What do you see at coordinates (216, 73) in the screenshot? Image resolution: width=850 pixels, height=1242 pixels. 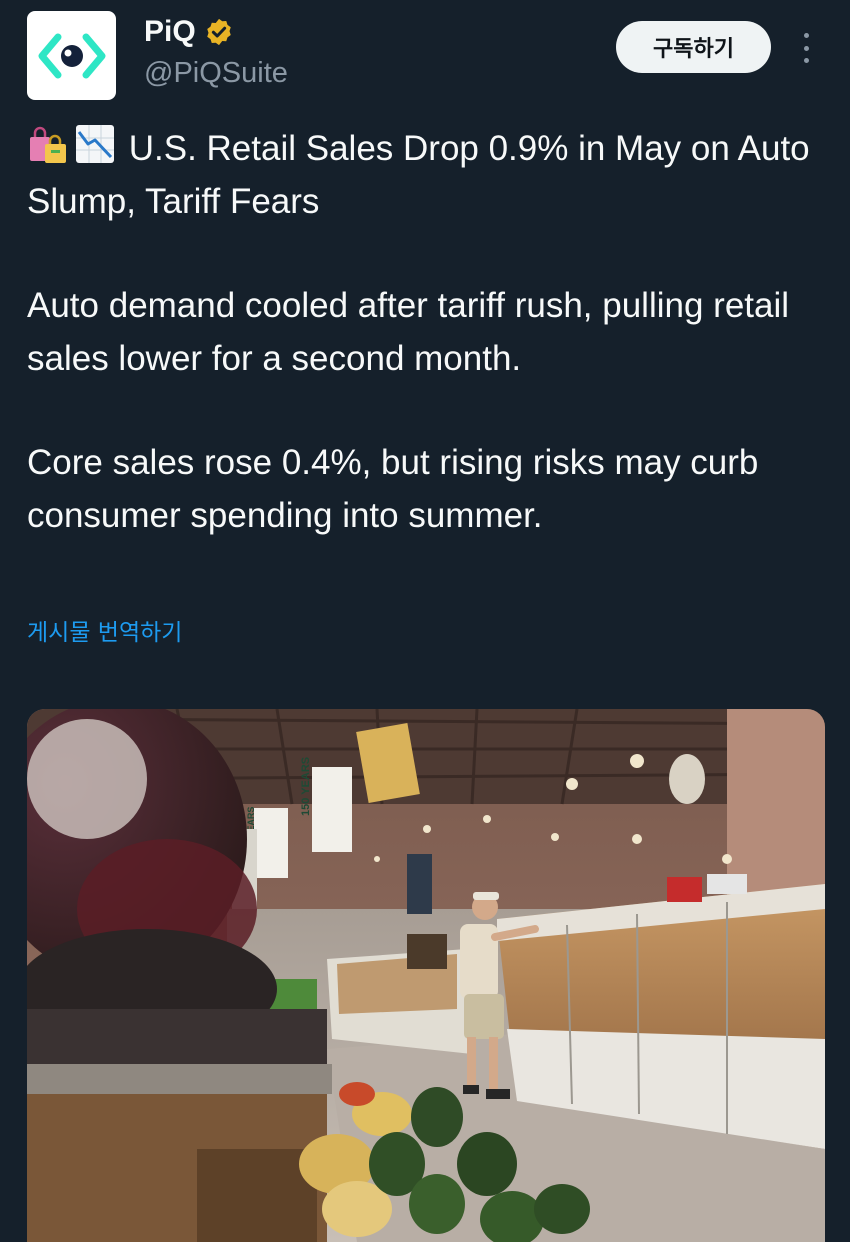 I see `author-handle: @PiQSuite` at bounding box center [216, 73].